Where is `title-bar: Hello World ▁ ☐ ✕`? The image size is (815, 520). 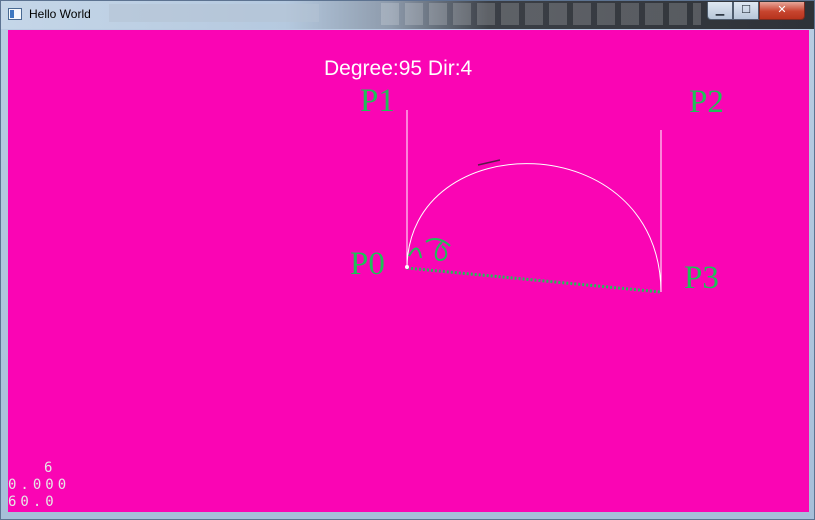
title-bar: Hello World ▁ ☐ ✕ is located at coordinates (407, 15).